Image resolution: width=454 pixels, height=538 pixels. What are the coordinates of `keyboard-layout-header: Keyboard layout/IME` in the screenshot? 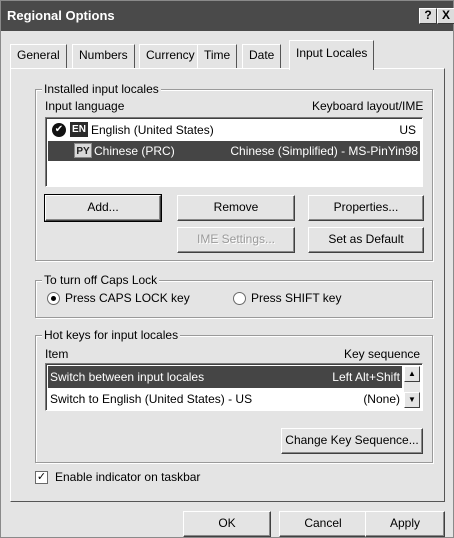 It's located at (368, 106).